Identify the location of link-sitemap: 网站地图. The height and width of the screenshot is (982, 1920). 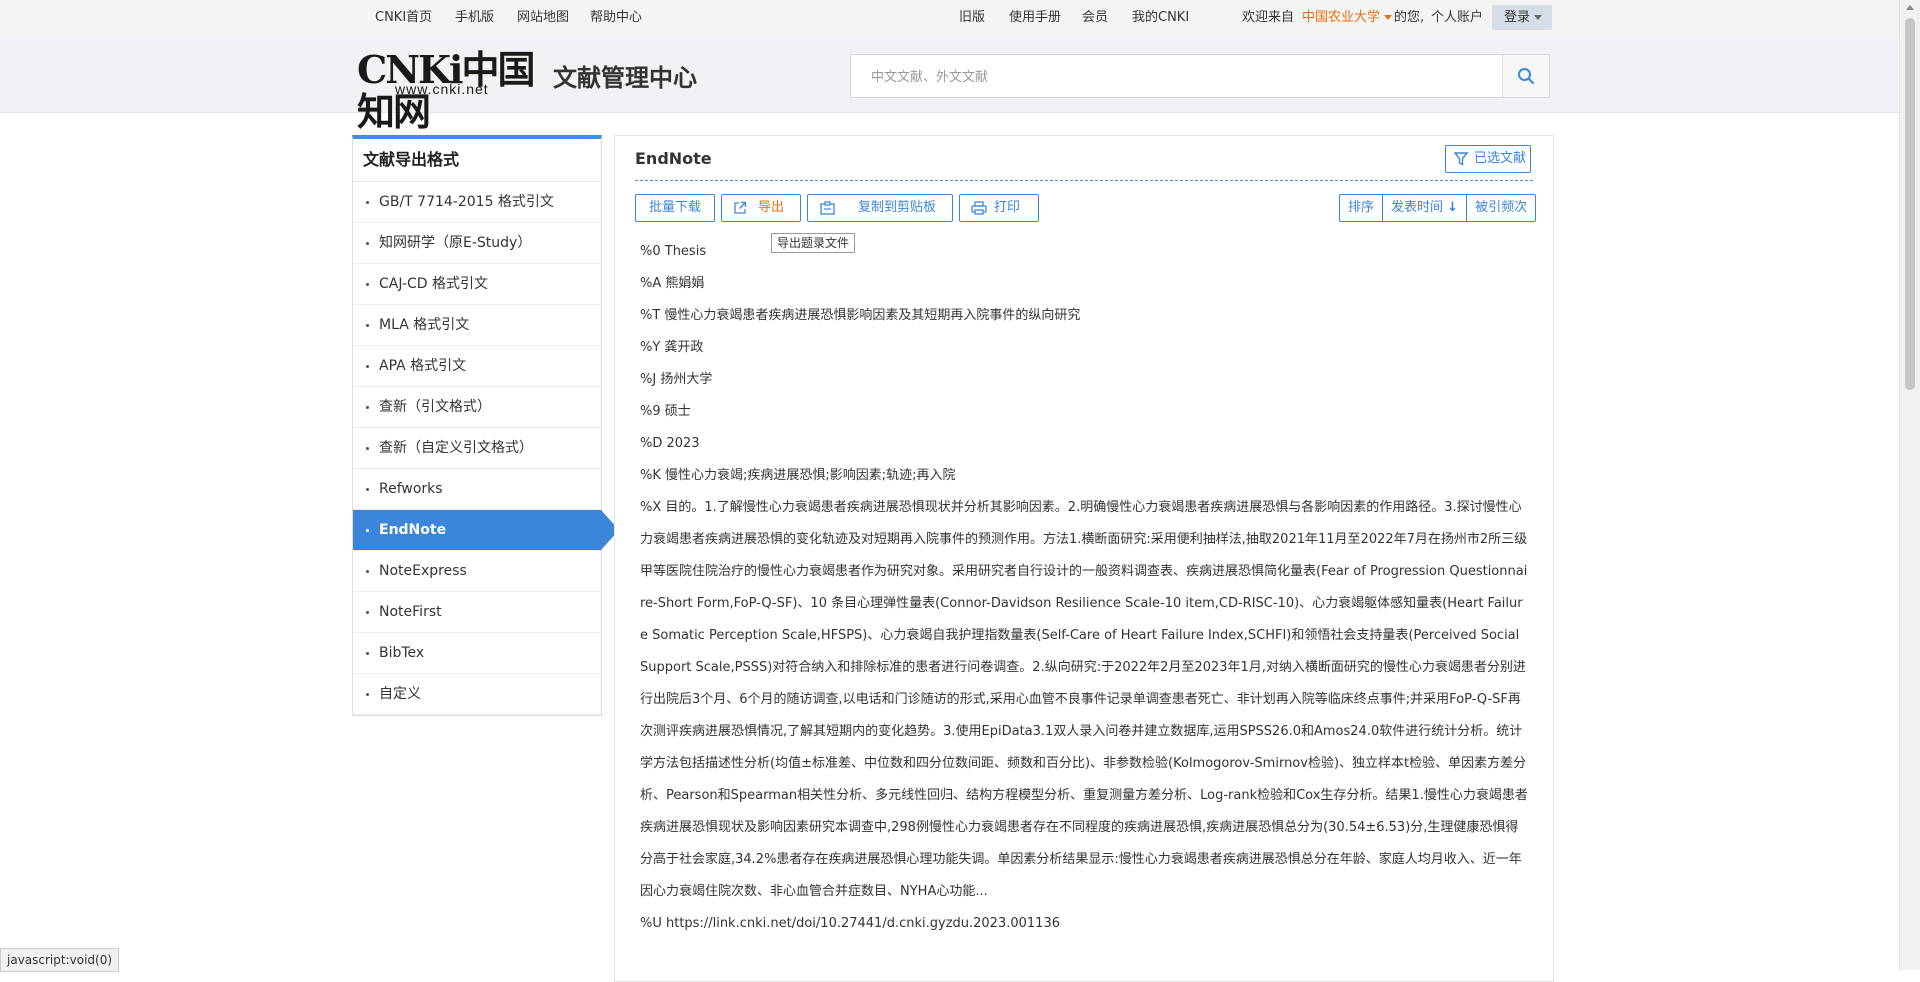
(543, 18).